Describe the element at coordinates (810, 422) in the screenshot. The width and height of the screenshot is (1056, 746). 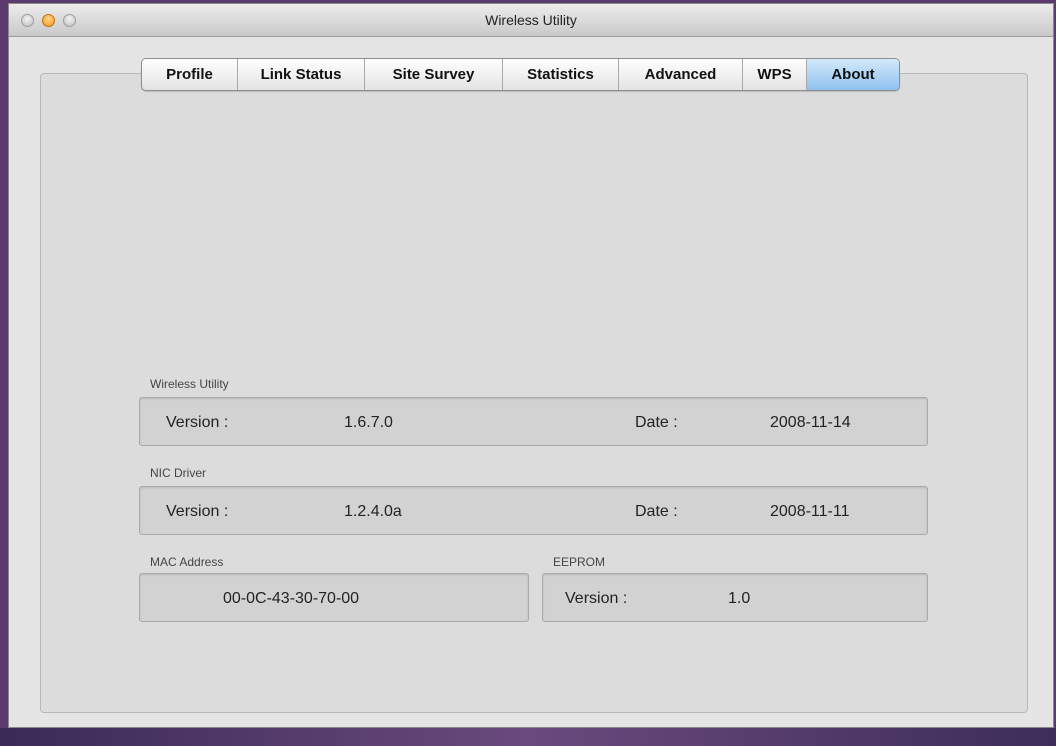
I see `utility-date-value: 2008-11-14` at that location.